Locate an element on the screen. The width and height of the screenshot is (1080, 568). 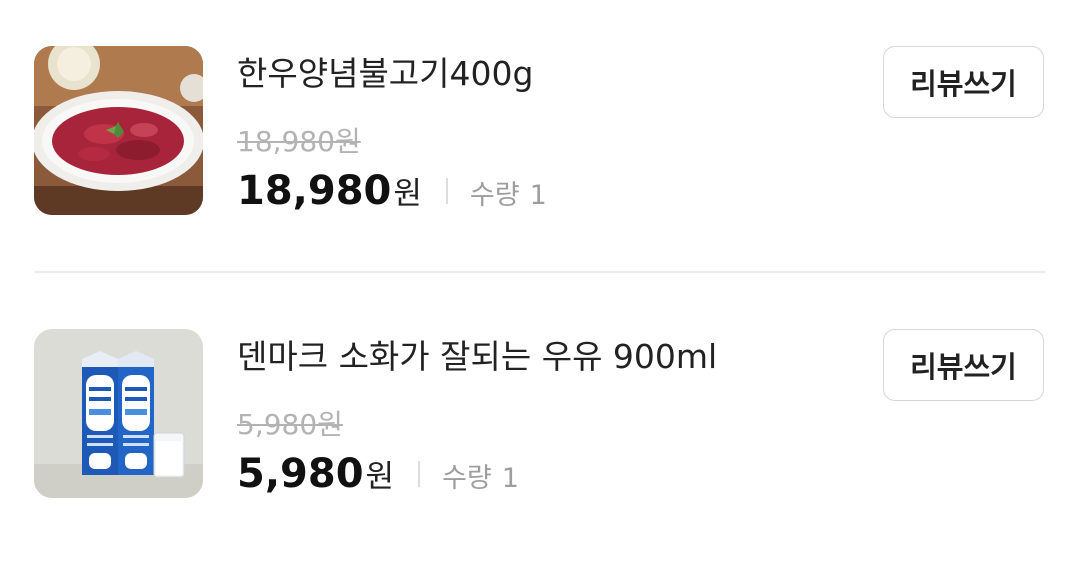
item-divider is located at coordinates (540, 272).